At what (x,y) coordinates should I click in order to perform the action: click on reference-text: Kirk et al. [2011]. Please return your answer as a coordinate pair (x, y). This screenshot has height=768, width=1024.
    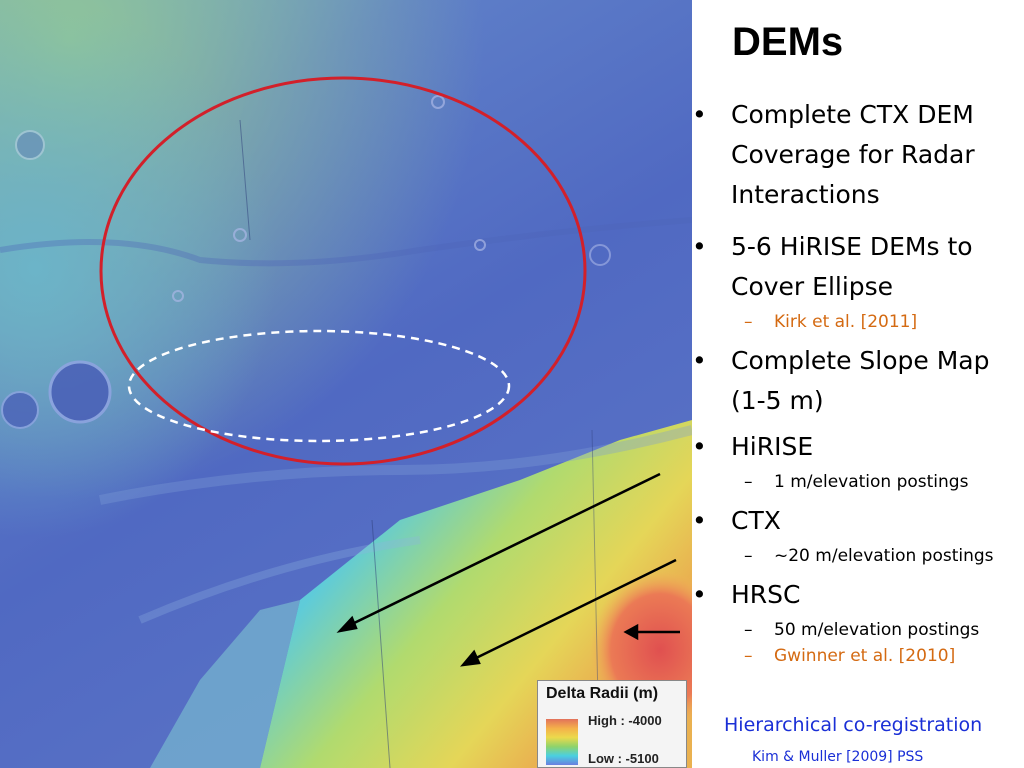
    Looking at the image, I should click on (846, 322).